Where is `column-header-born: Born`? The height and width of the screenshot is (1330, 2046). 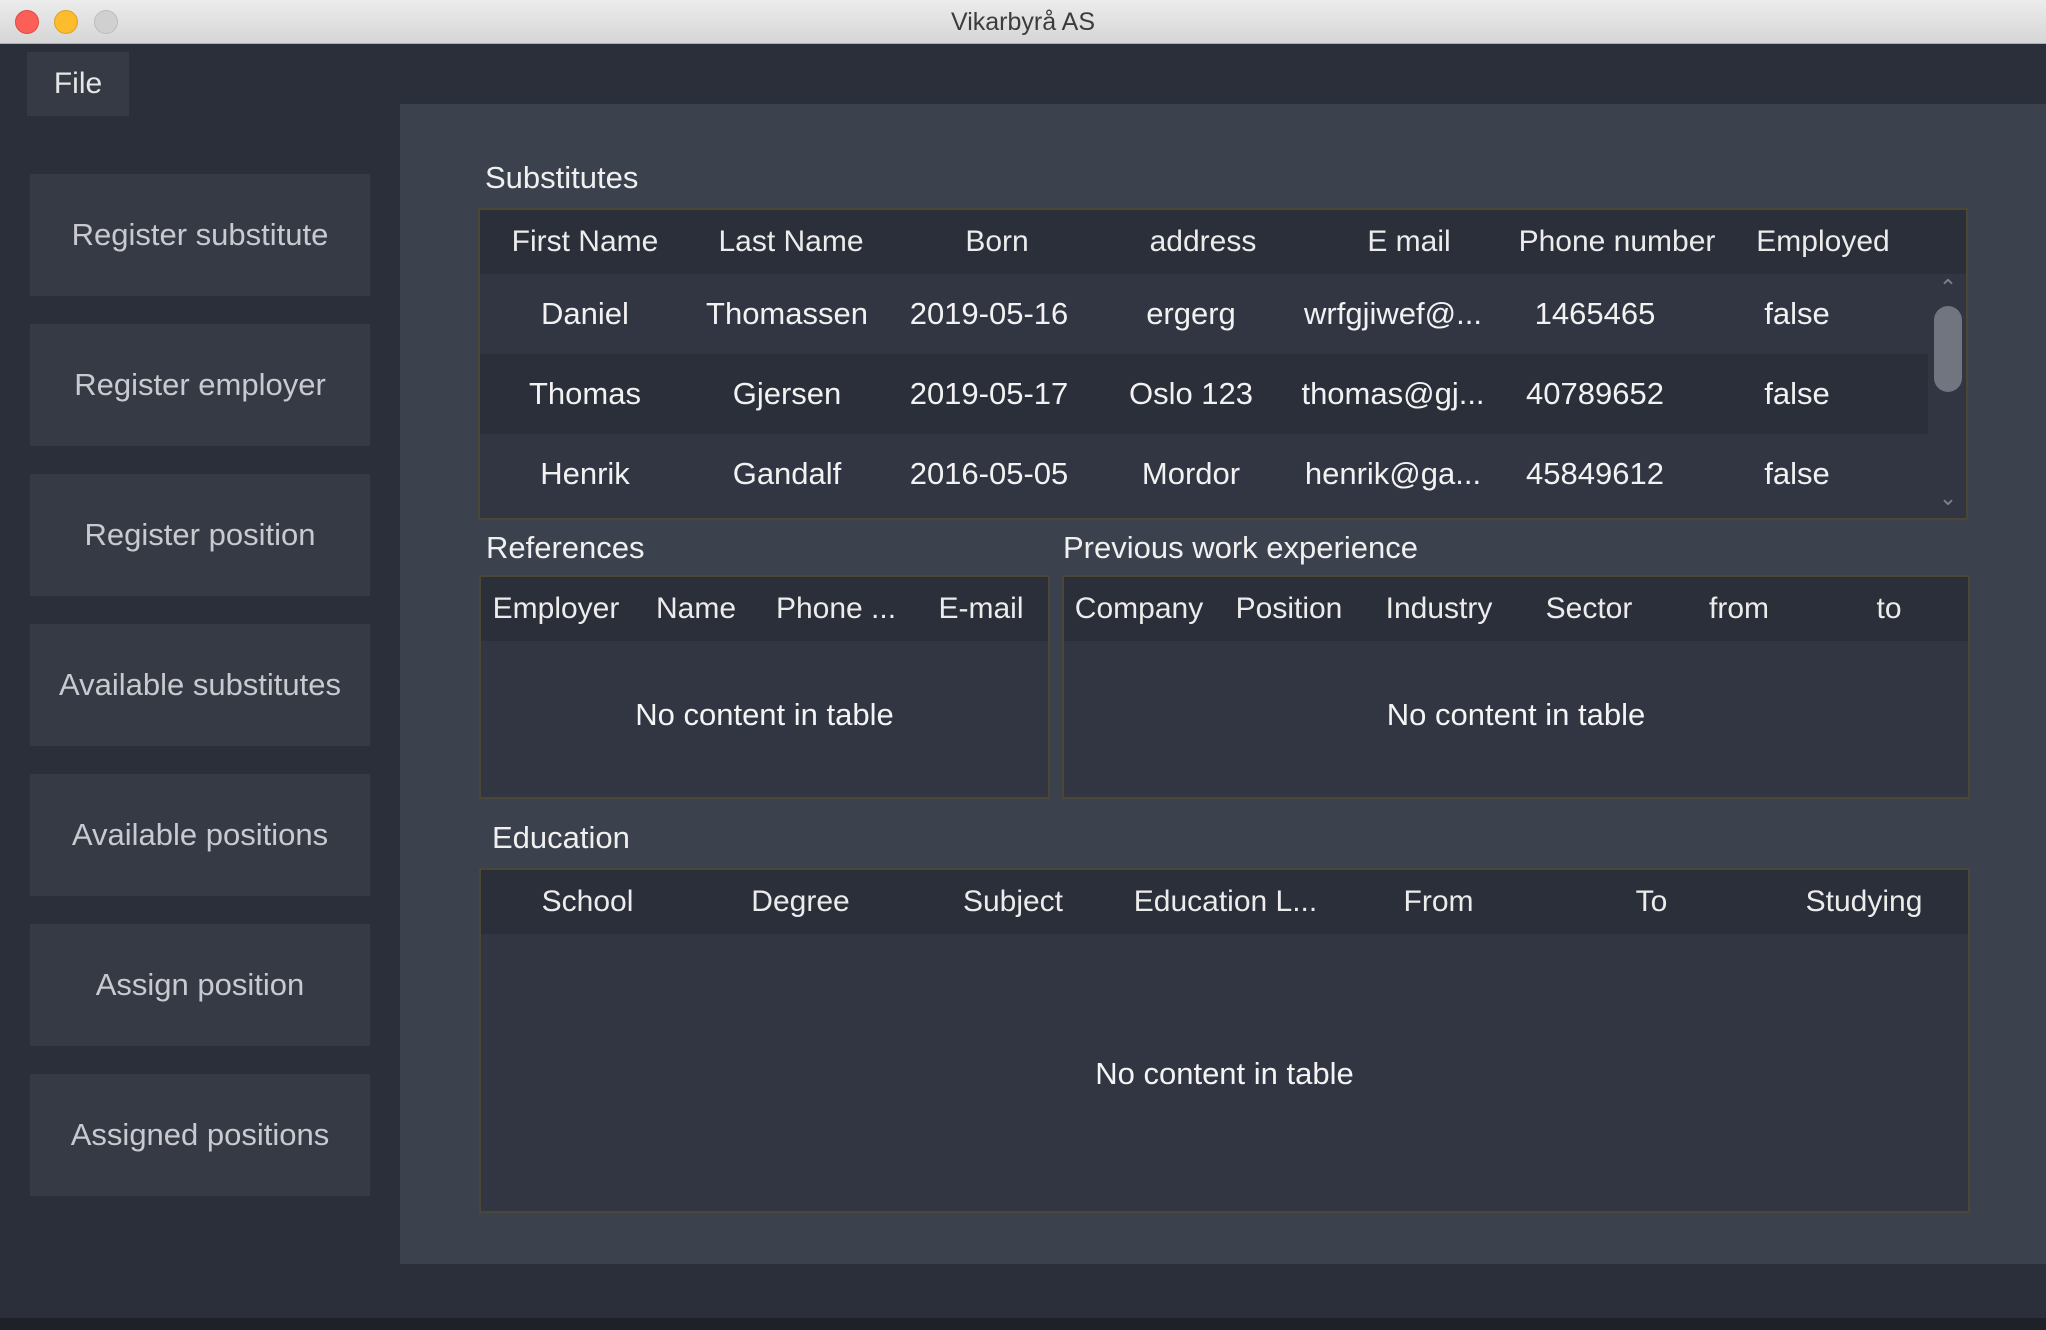 column-header-born: Born is located at coordinates (997, 242).